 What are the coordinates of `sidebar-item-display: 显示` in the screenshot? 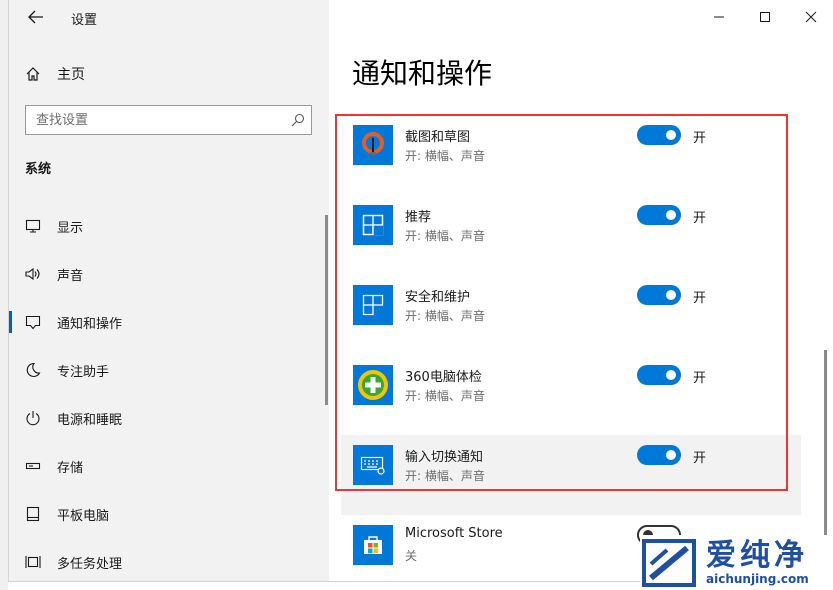 It's located at (169, 226).